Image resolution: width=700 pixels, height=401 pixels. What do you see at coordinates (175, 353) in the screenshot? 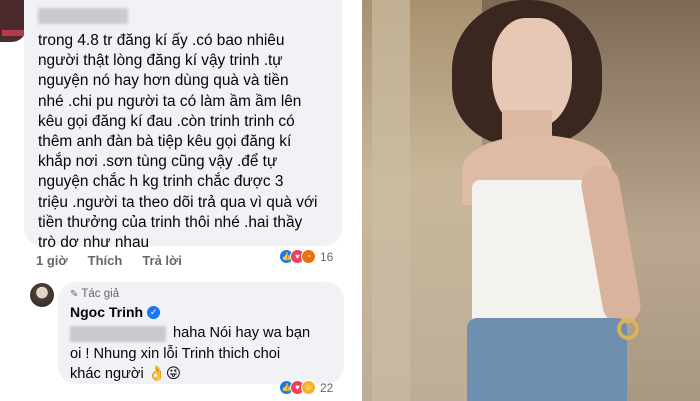
I see `reply-line: oi ! Nhung xin lỗi Trinh thich choi` at bounding box center [175, 353].